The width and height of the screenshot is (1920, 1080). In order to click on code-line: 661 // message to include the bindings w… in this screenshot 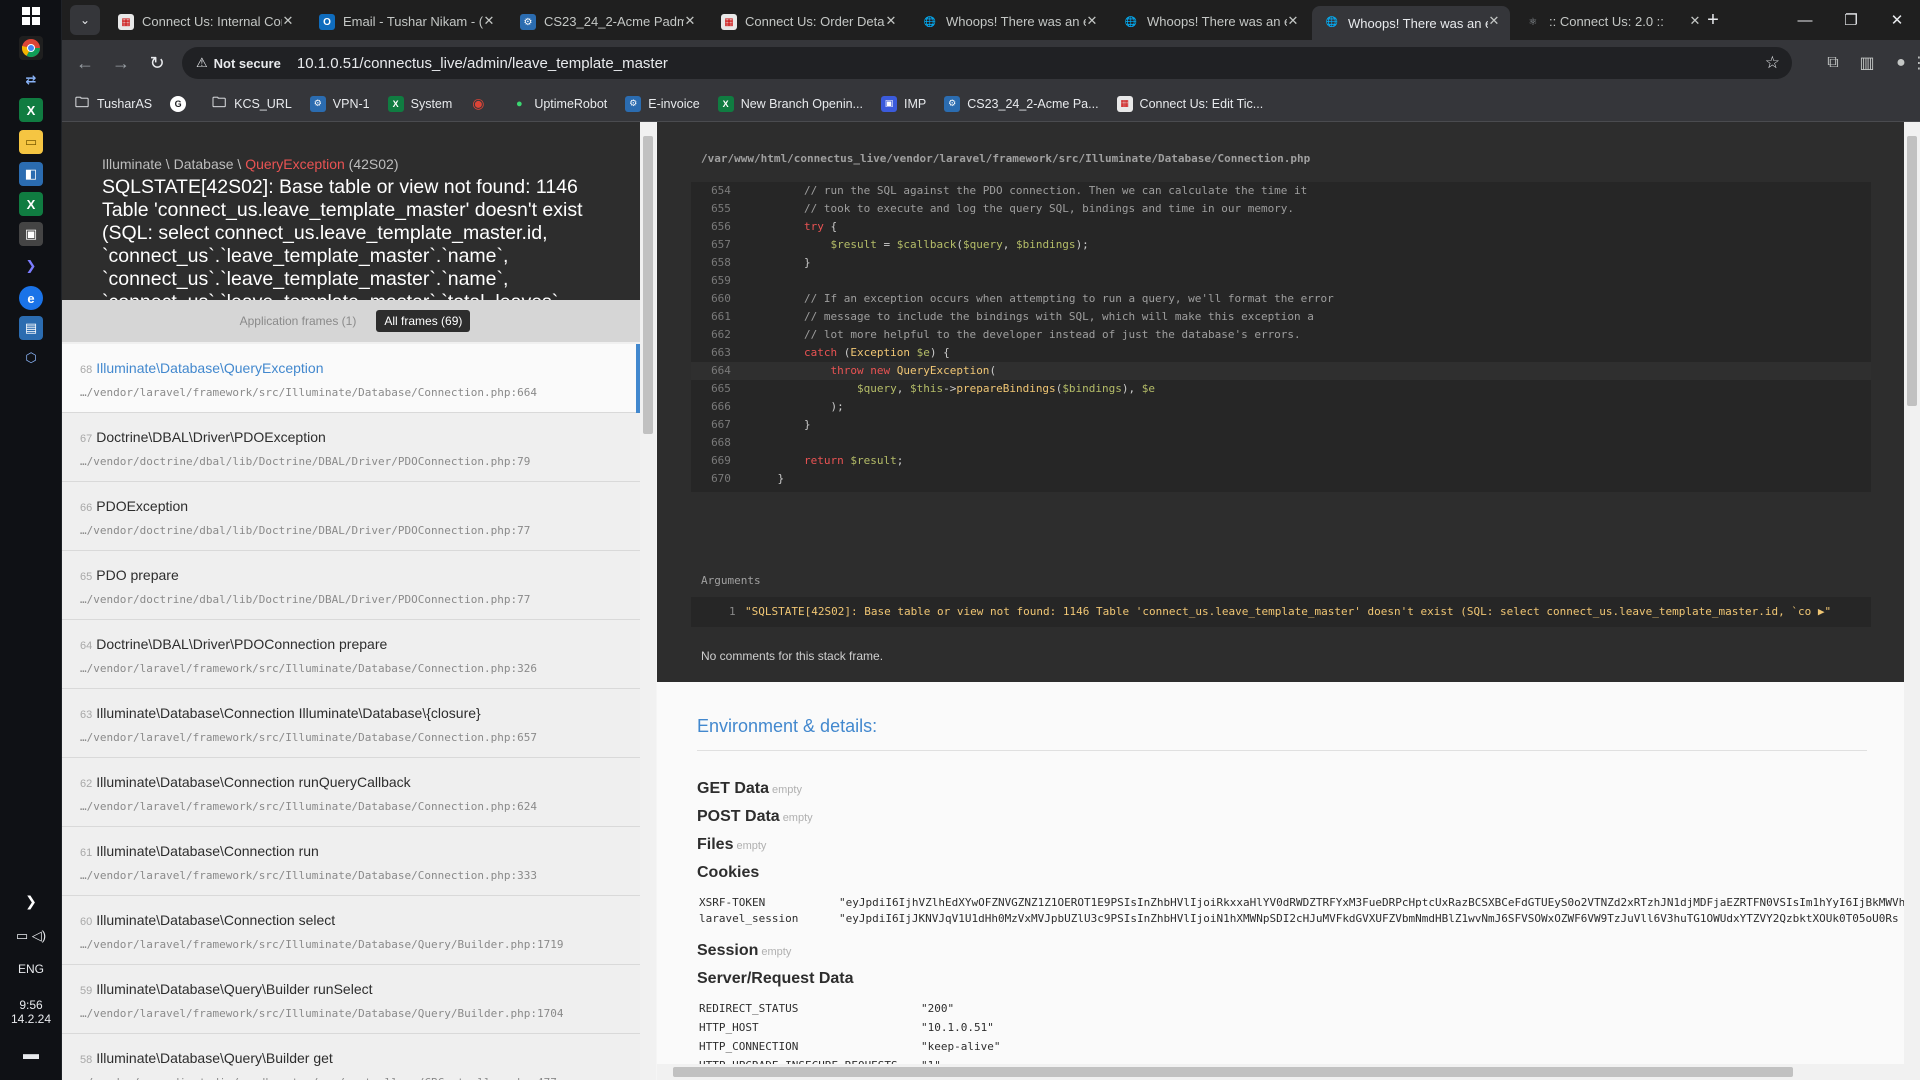, I will do `click(1281, 317)`.